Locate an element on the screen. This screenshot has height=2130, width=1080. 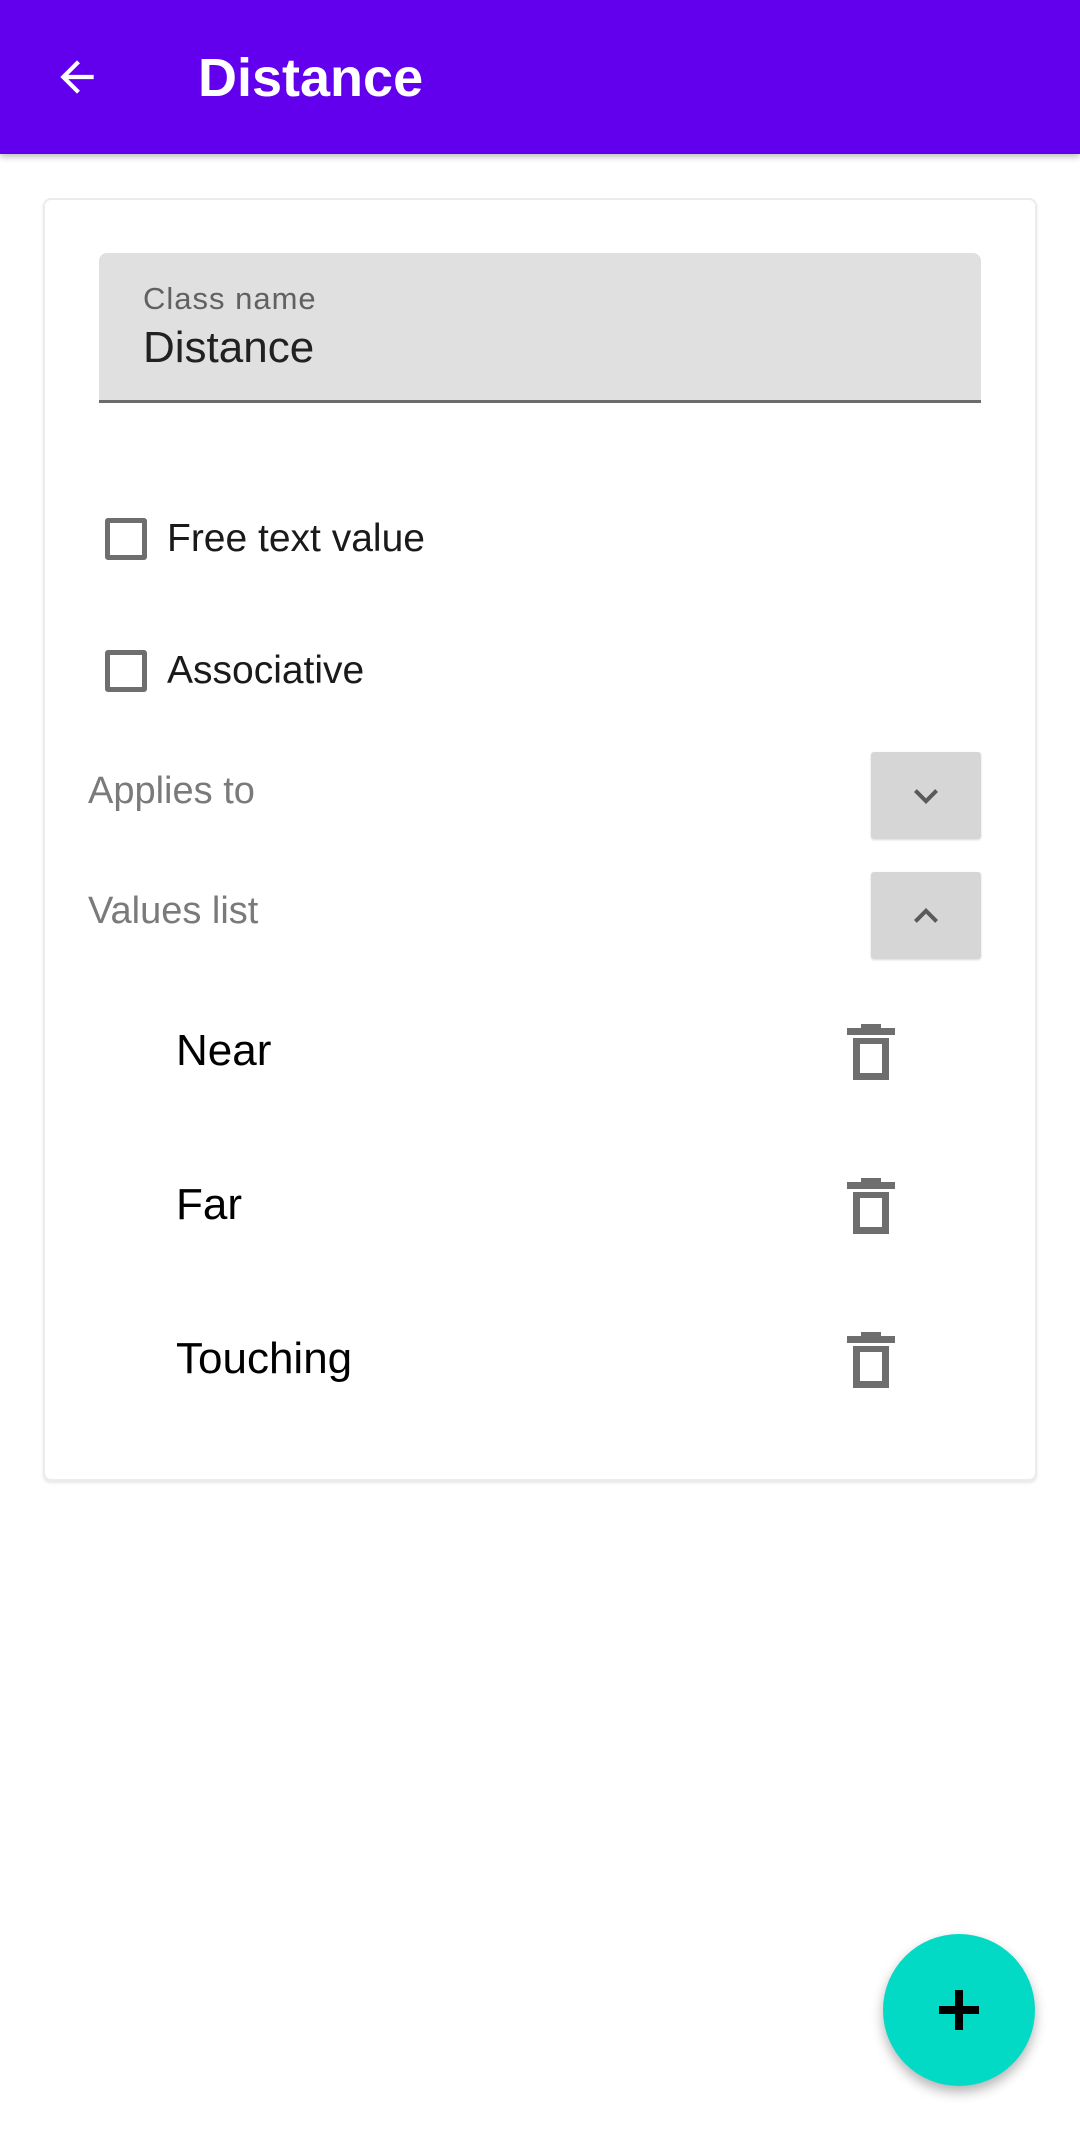
delete-far-button is located at coordinates (871, 1207).